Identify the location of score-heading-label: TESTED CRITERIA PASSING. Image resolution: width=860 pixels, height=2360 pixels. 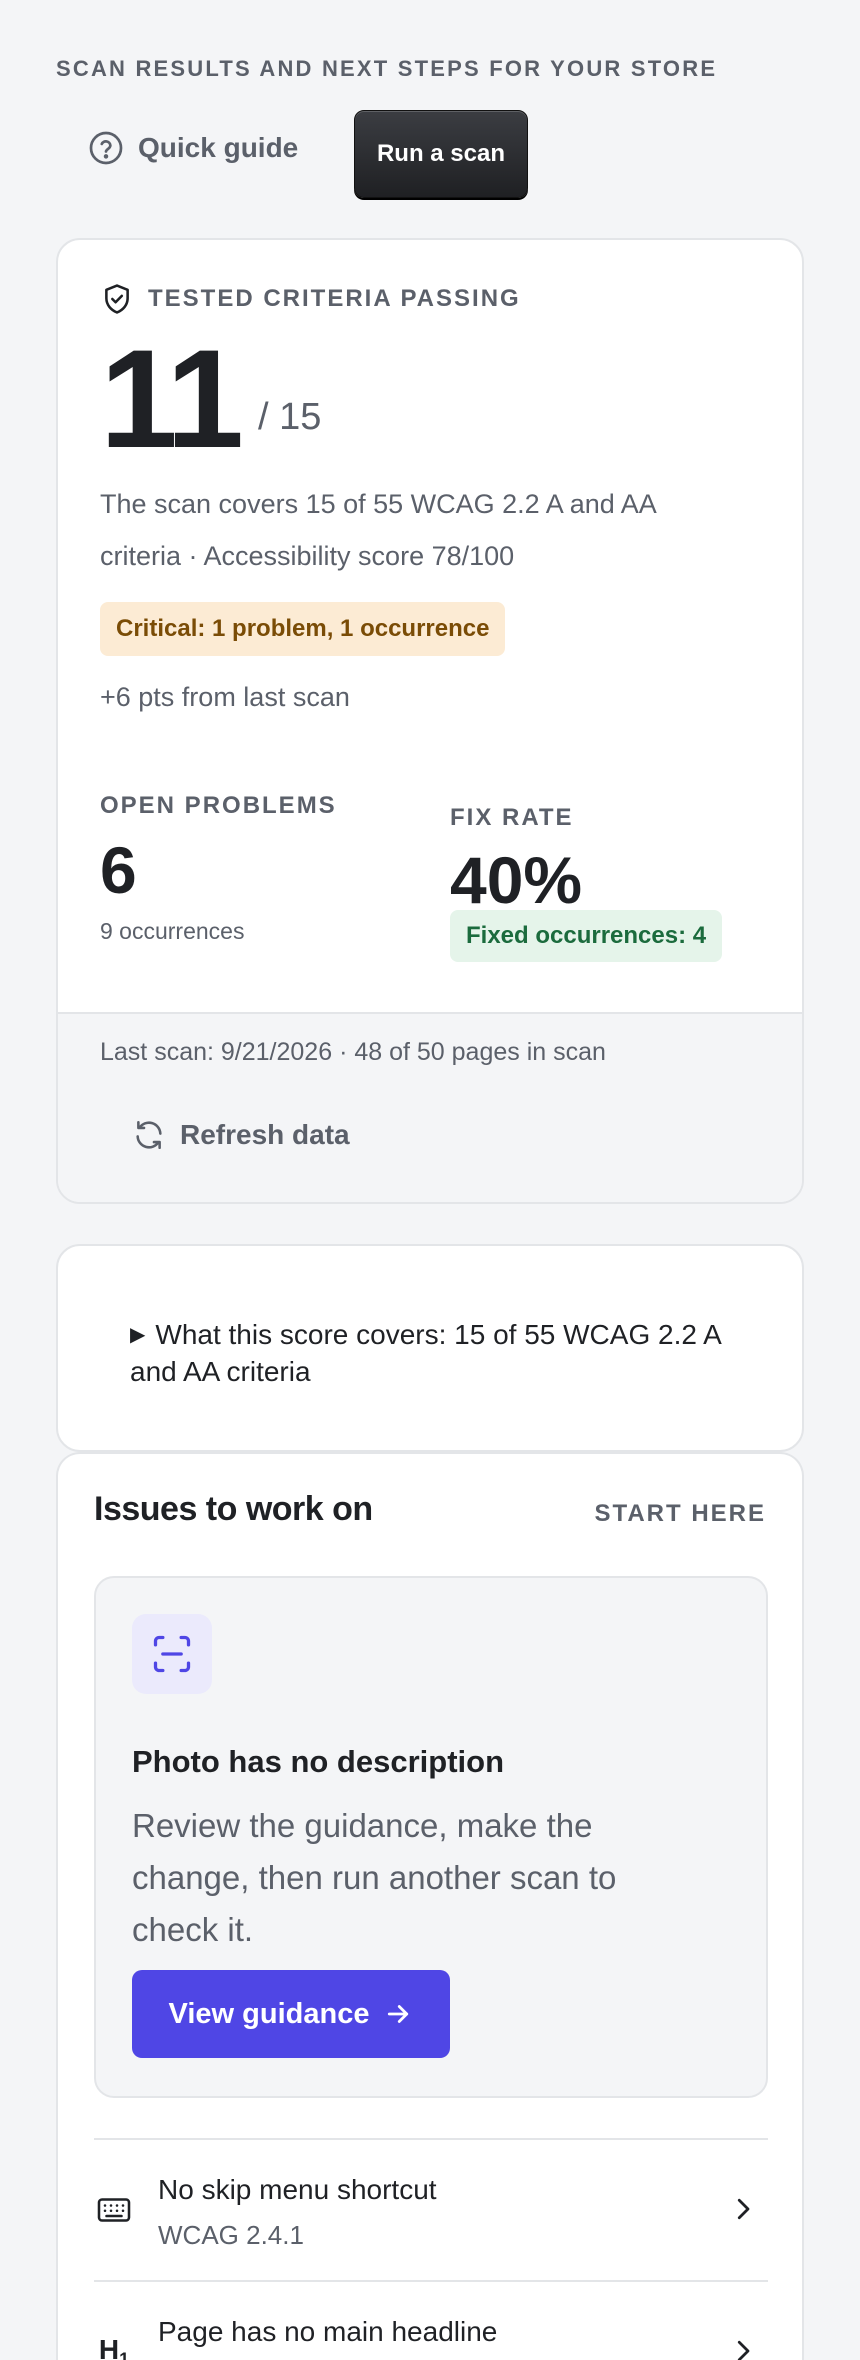
(334, 298).